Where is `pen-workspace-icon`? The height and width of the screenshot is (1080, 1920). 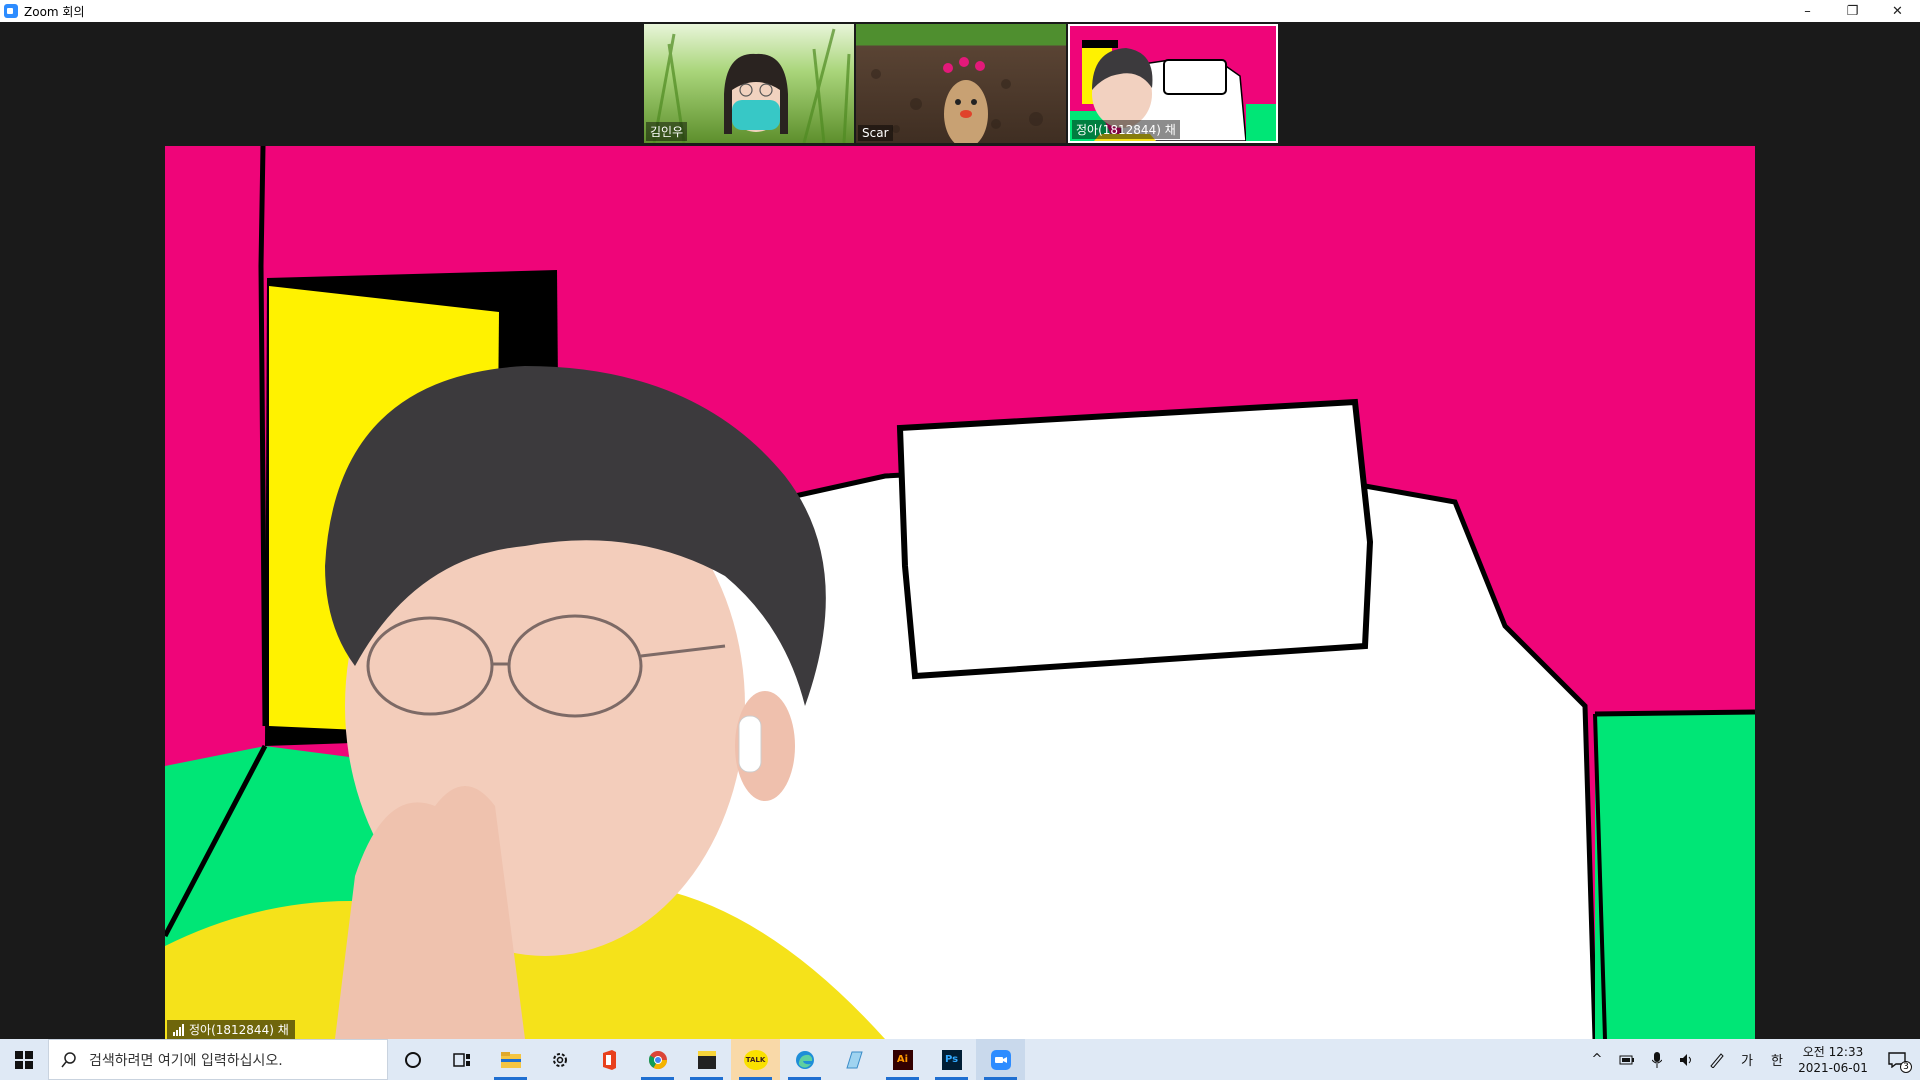
pen-workspace-icon is located at coordinates (1717, 1059).